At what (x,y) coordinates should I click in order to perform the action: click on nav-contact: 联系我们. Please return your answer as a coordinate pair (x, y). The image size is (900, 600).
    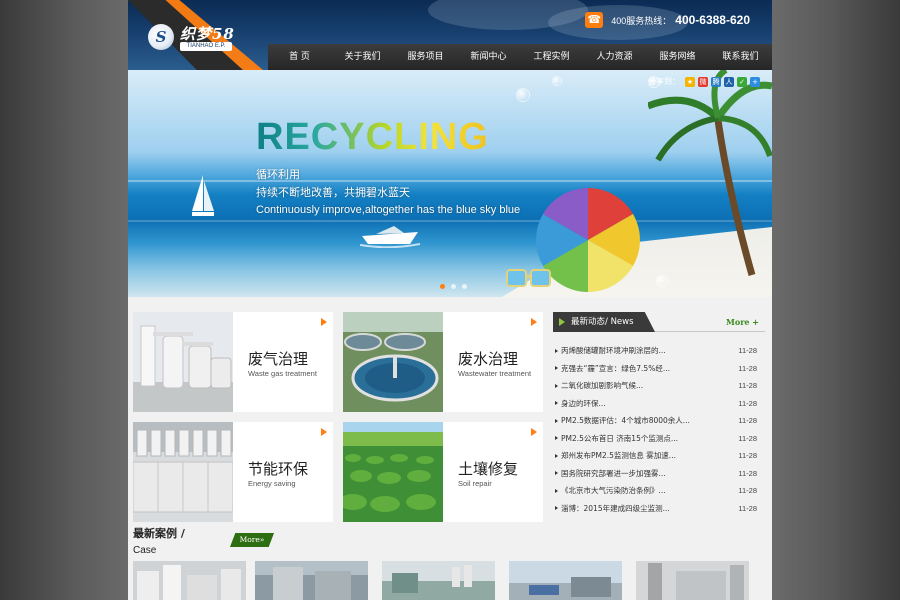
    Looking at the image, I should click on (740, 57).